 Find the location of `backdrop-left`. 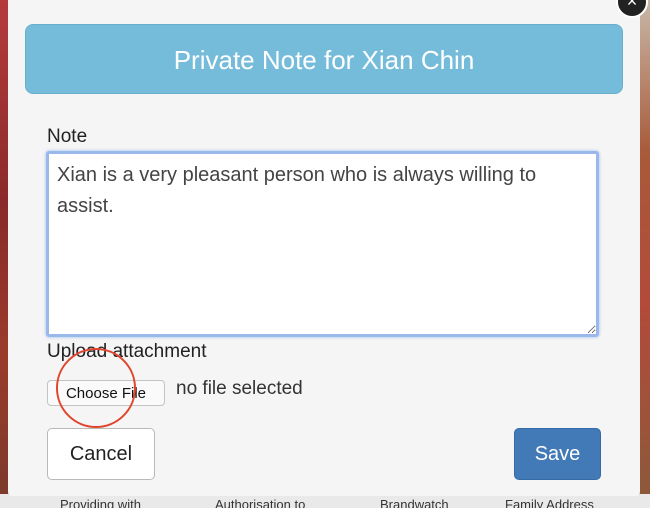

backdrop-left is located at coordinates (4, 254).